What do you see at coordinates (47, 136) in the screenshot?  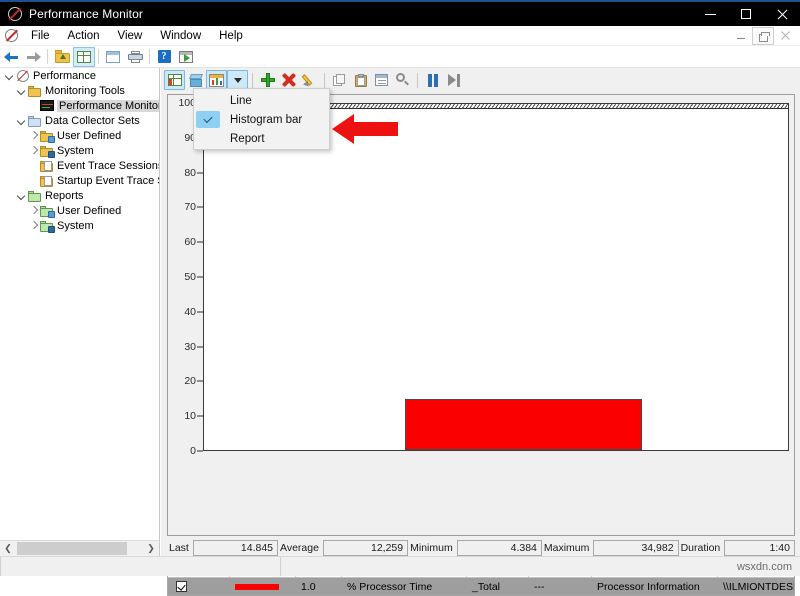 I see `folder-user-icon` at bounding box center [47, 136].